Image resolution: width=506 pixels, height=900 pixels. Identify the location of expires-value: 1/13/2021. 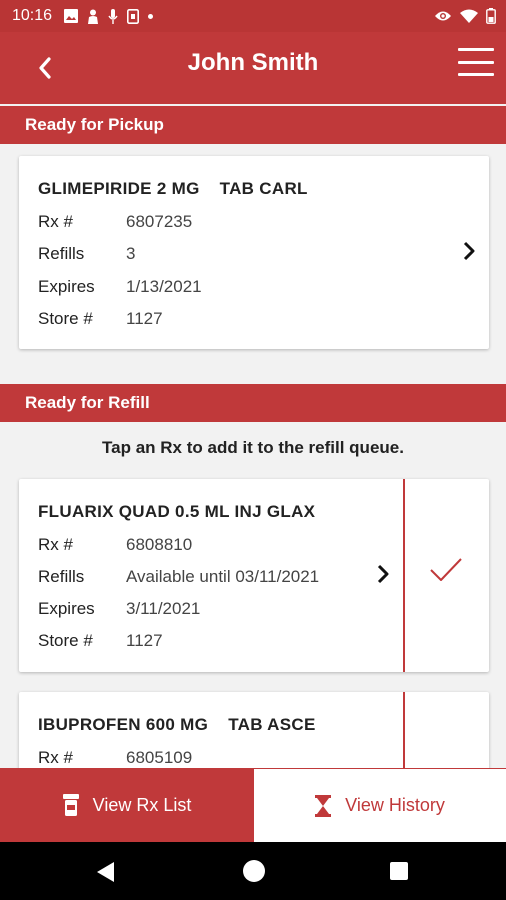
(164, 286).